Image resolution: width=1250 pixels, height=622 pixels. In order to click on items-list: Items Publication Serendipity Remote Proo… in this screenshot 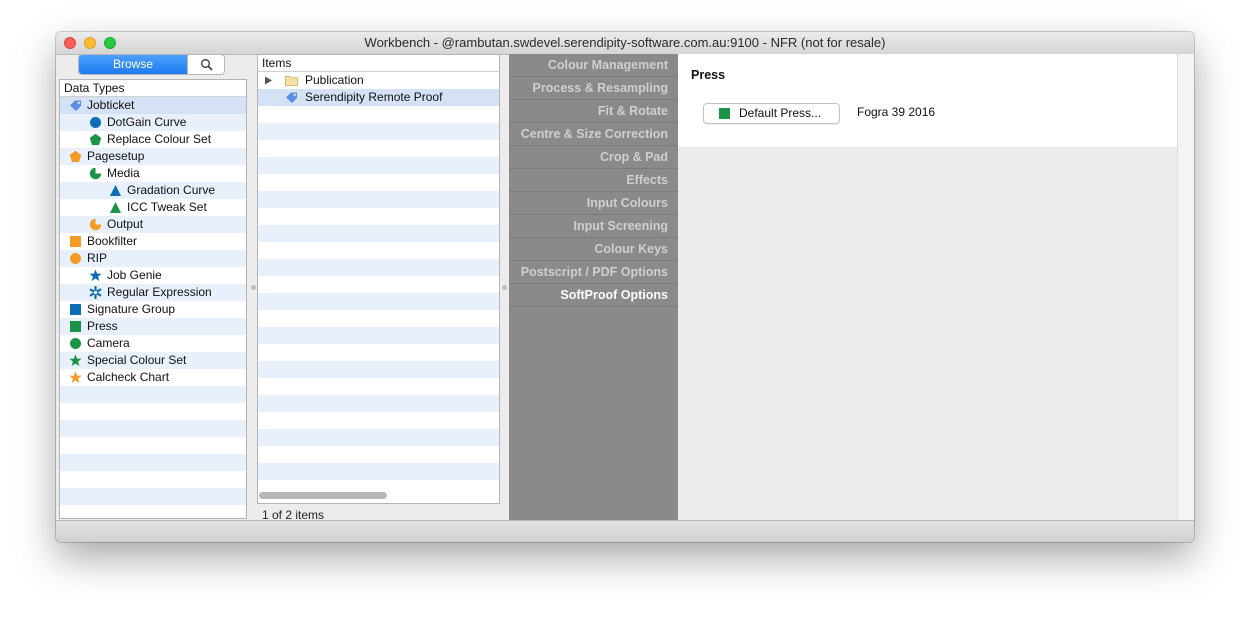, I will do `click(378, 279)`.